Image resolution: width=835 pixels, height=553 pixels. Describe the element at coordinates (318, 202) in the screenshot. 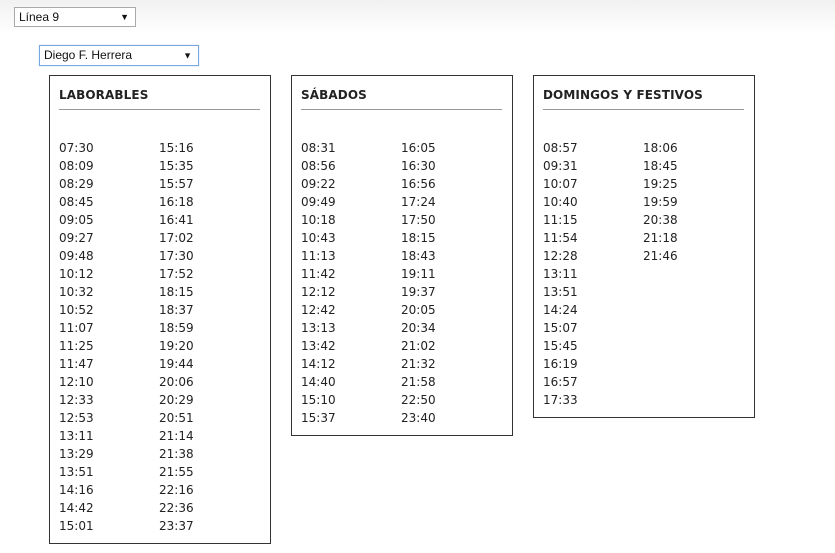

I see `departure-time: 09:49` at that location.